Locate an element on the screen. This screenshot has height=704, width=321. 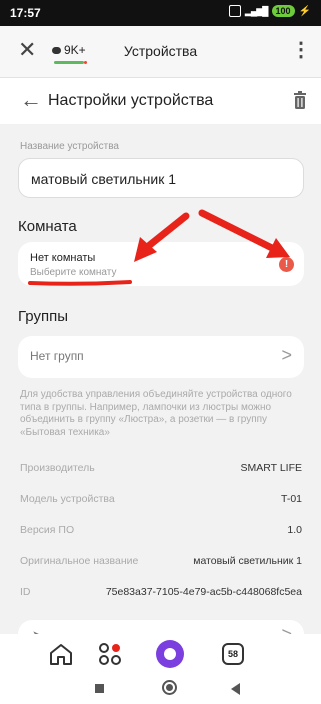
back-arrow-icon: ← is located at coordinates (31, 100).